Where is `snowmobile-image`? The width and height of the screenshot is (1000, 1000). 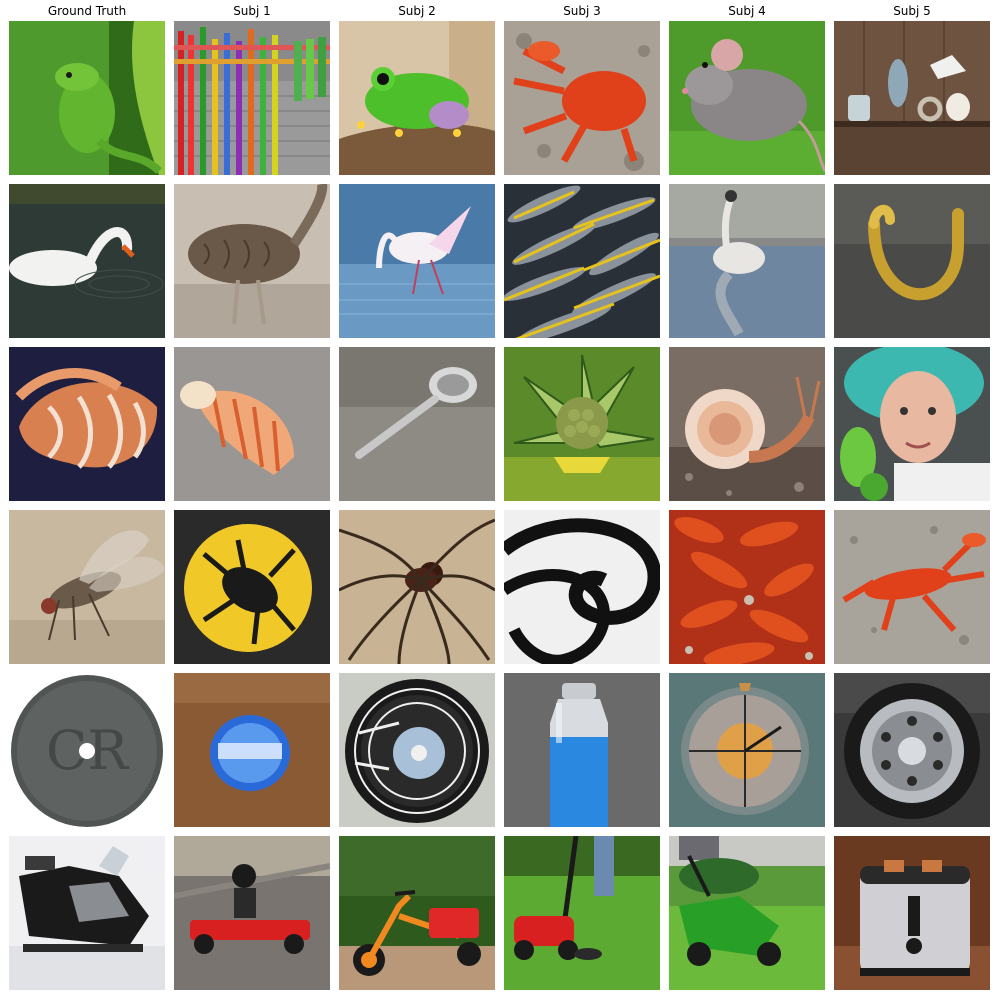
snowmobile-image is located at coordinates (87, 913).